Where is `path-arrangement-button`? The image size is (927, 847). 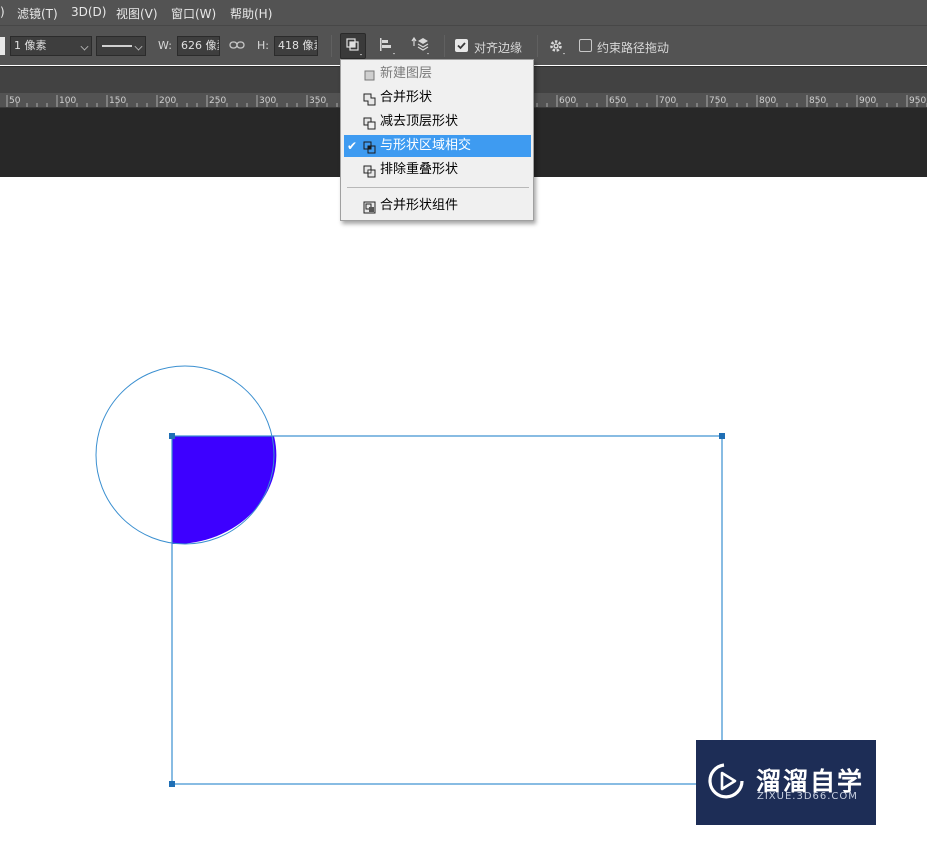 path-arrangement-button is located at coordinates (421, 46).